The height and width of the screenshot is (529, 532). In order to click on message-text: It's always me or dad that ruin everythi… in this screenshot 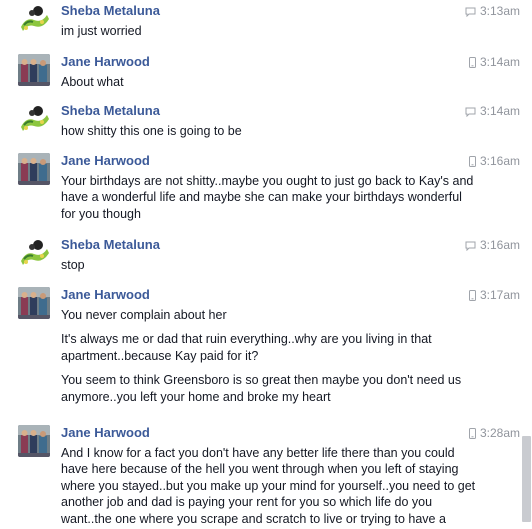, I will do `click(246, 347)`.